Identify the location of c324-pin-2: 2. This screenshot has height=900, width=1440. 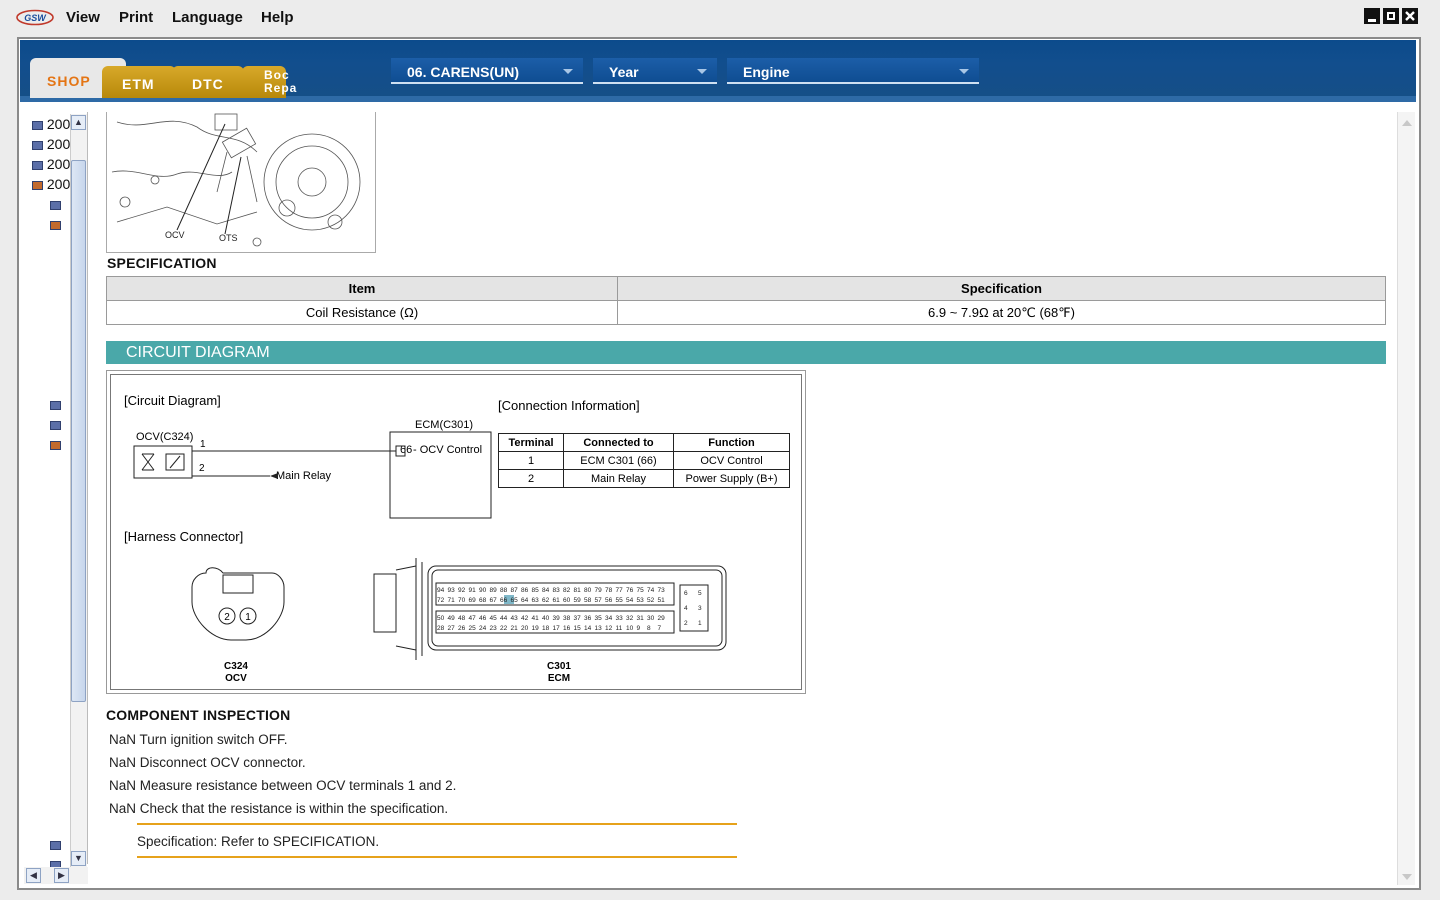
(227, 617).